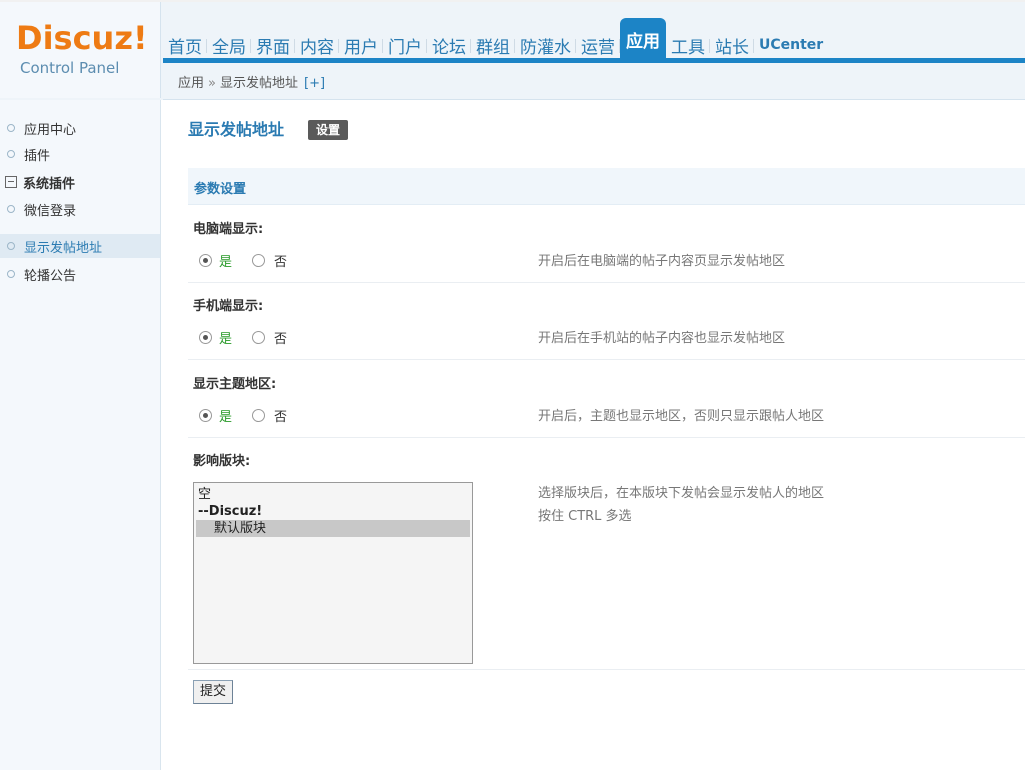 This screenshot has width=1025, height=770. I want to click on nav-operation: 运营, so click(598, 45).